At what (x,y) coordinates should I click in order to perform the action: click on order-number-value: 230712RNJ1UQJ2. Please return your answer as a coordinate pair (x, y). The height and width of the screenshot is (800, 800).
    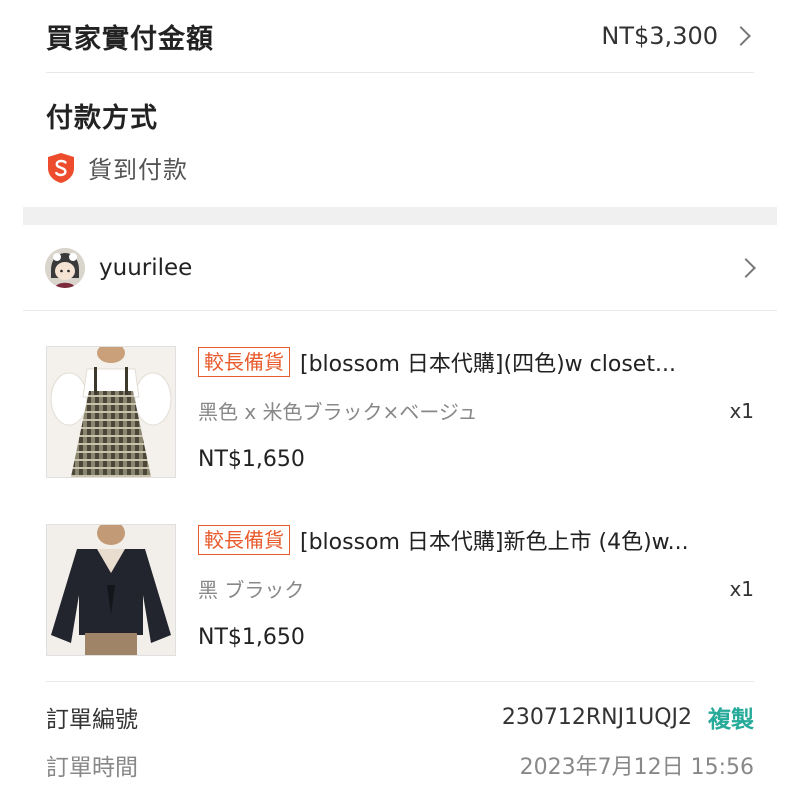
    Looking at the image, I should click on (596, 717).